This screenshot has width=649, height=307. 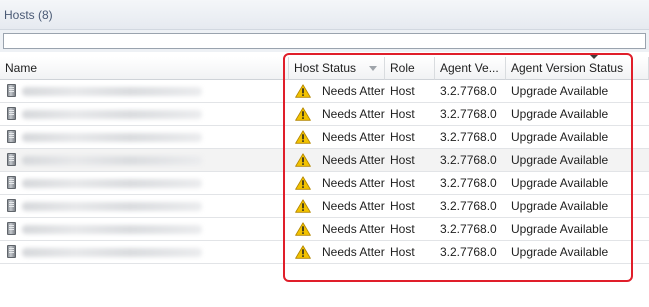 I want to click on pane-title: Hosts (8), so click(x=28, y=15).